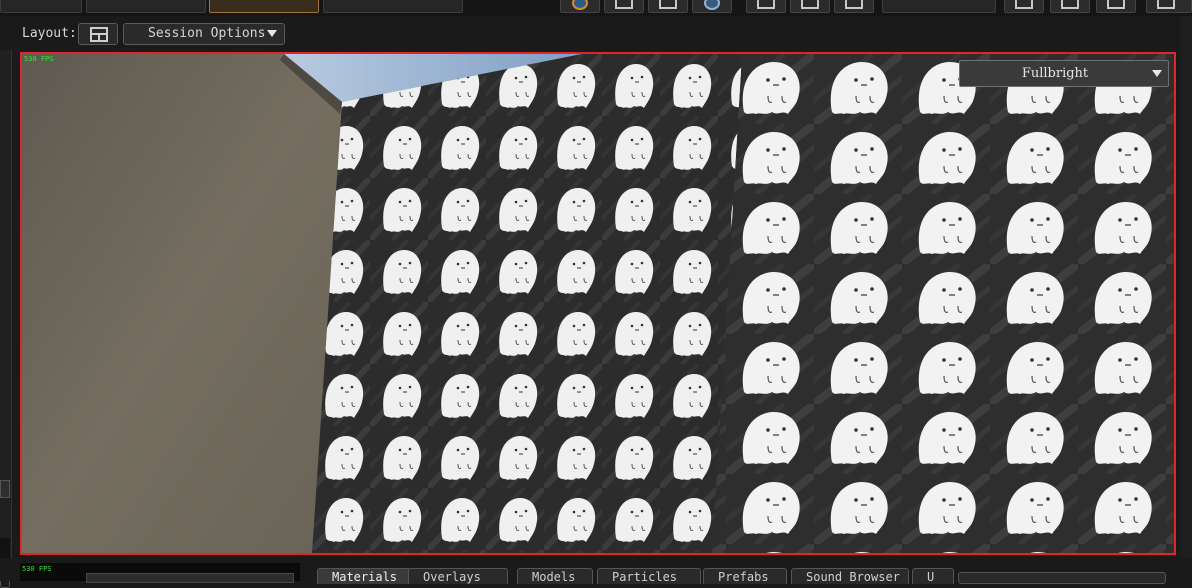  I want to click on toolbar-globe-button, so click(580, 6).